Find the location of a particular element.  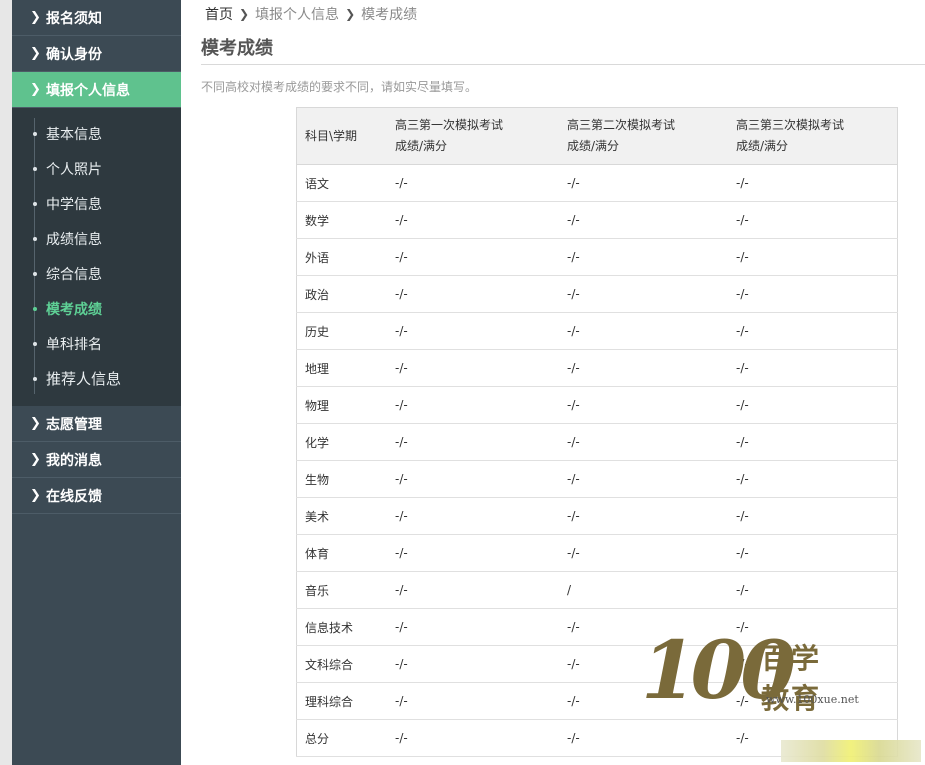

sidebar-item-registration-notice: ❯ 报名须知 is located at coordinates (96, 18).